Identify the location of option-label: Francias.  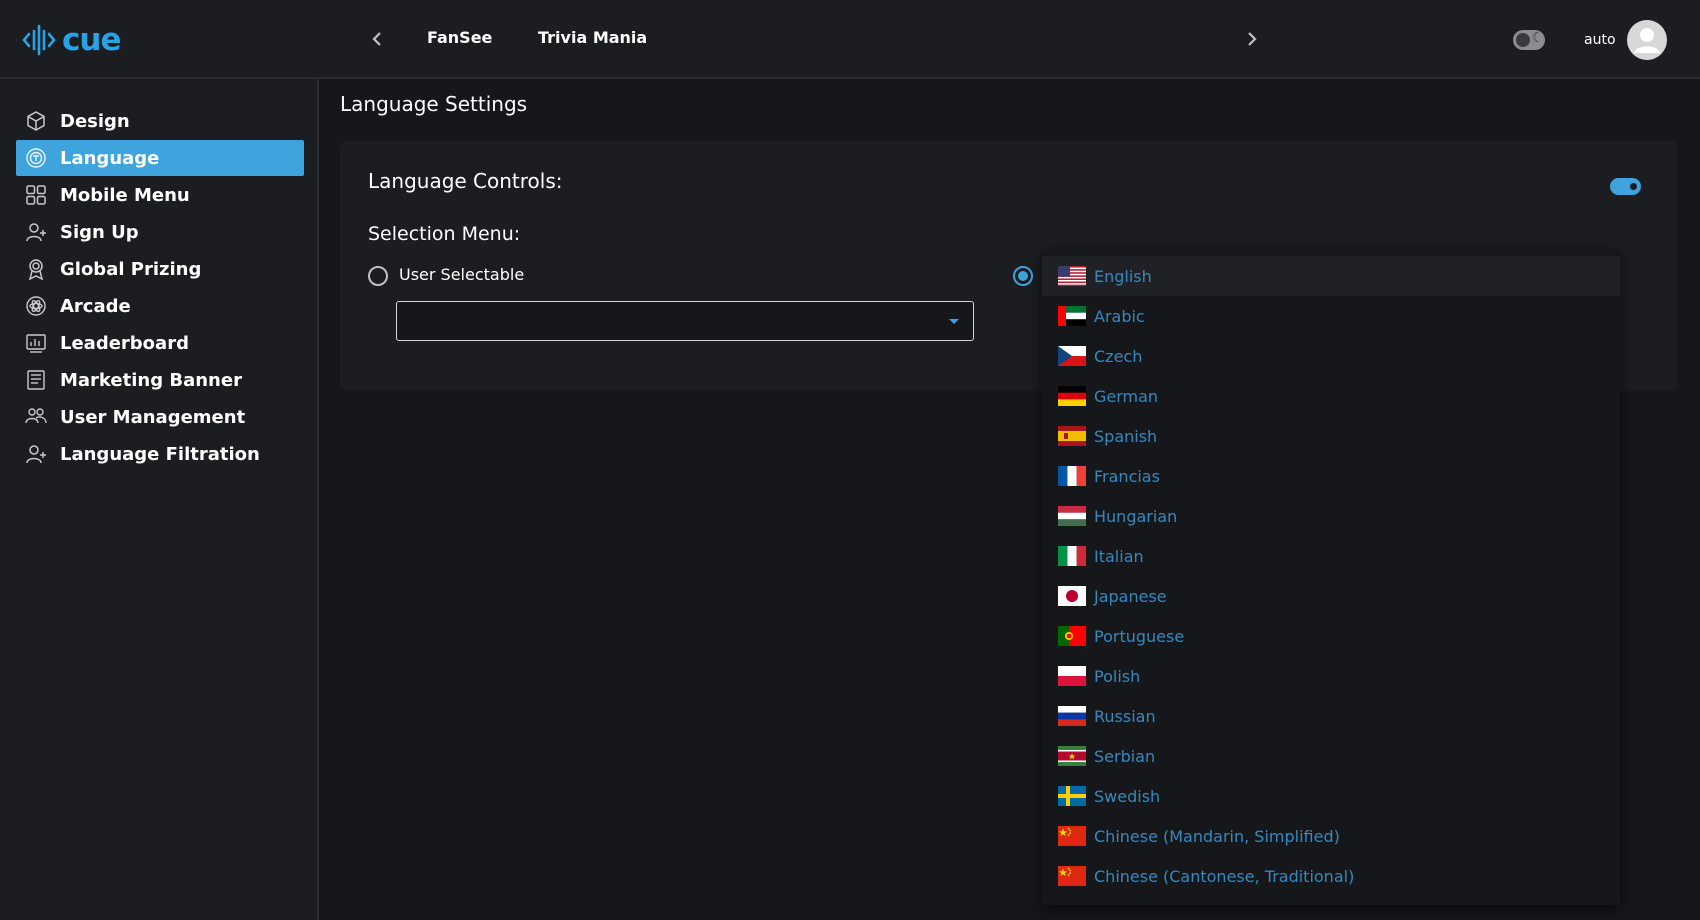
(1127, 476).